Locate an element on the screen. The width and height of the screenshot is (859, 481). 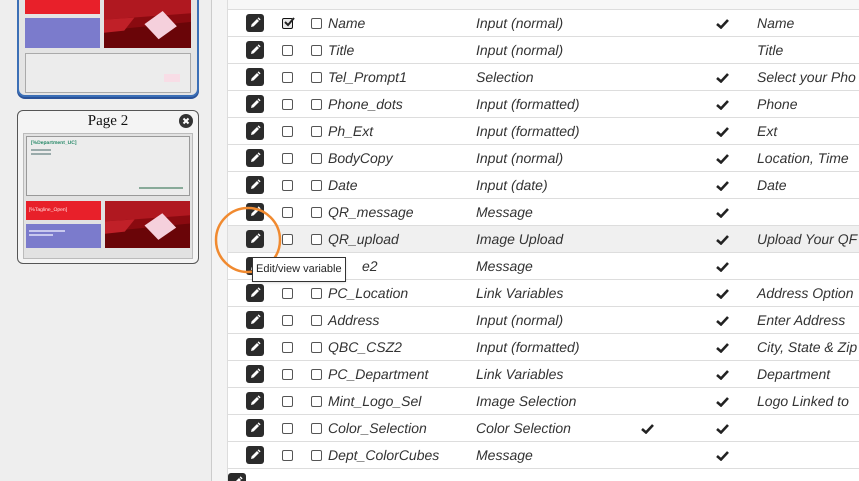
variable-name: Color_Selection is located at coordinates (377, 428).